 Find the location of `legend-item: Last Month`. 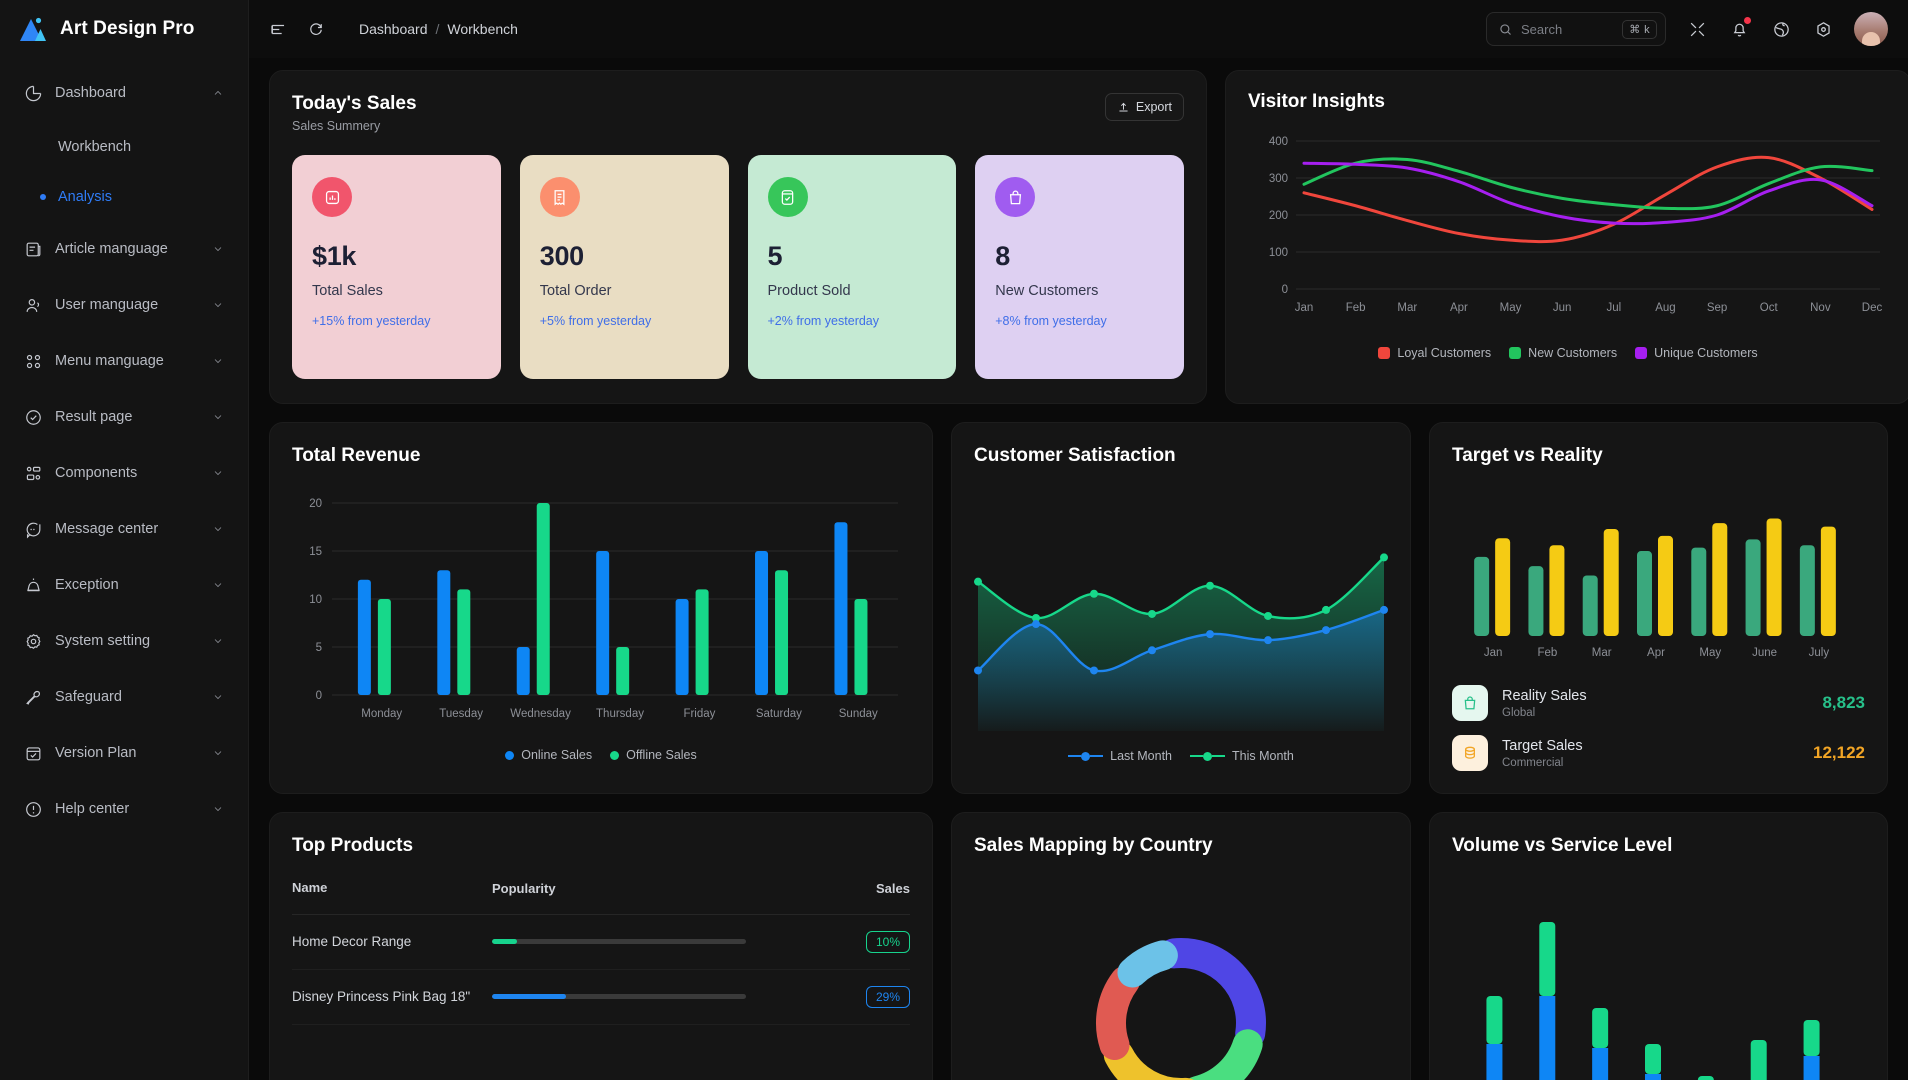

legend-item: Last Month is located at coordinates (1120, 756).